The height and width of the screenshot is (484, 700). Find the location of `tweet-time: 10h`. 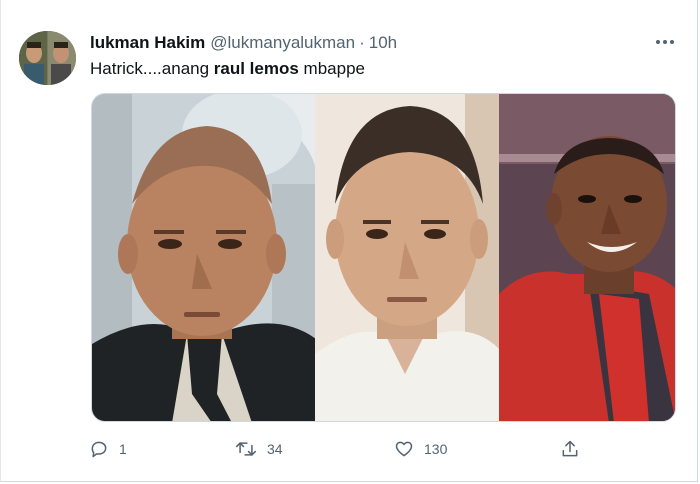

tweet-time: 10h is located at coordinates (383, 43).